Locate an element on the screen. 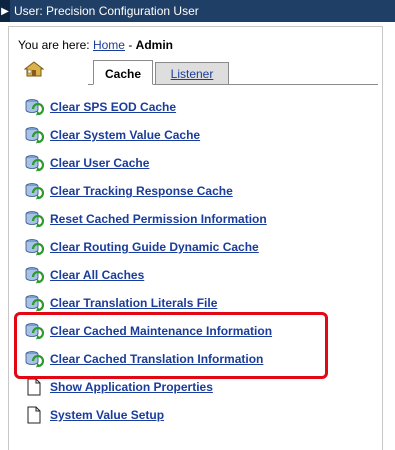  list-item: Clear Cached Translation Information is located at coordinates (143, 359).